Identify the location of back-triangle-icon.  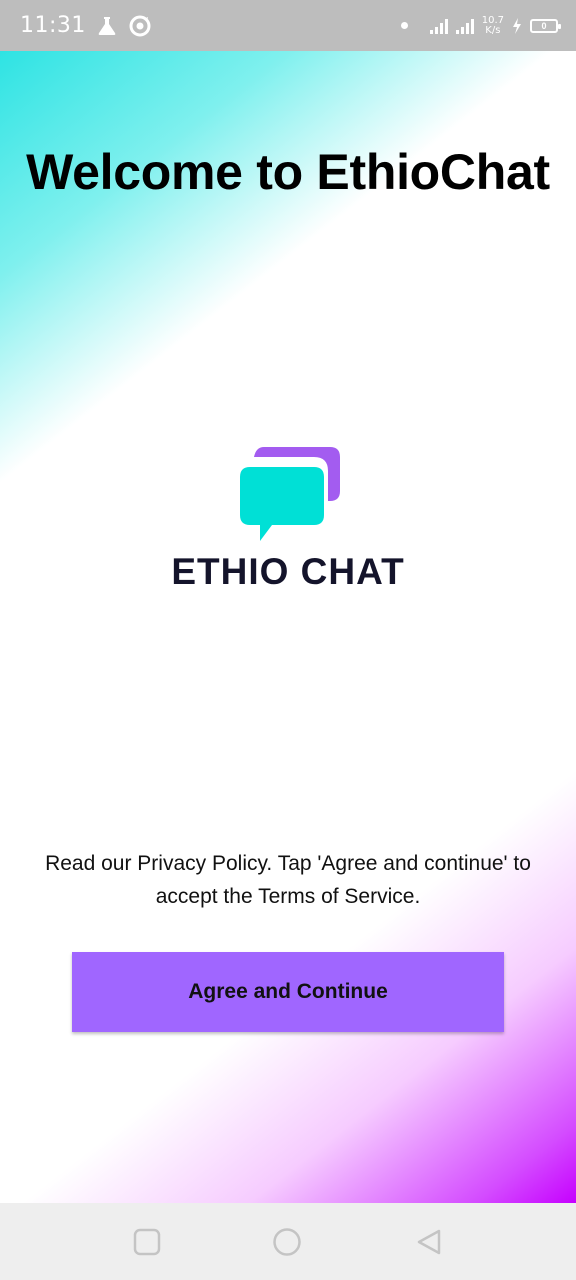
(429, 1242).